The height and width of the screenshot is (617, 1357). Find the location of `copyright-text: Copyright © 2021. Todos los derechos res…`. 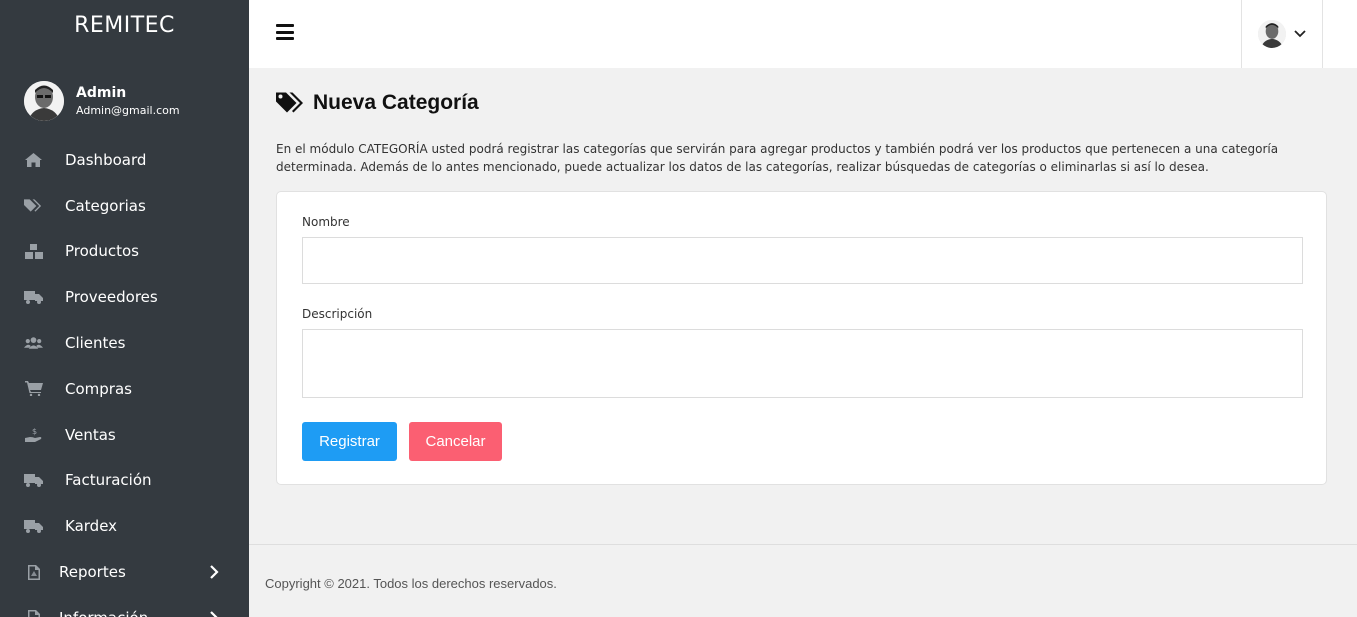

copyright-text: Copyright © 2021. Todos los derechos res… is located at coordinates (411, 583).